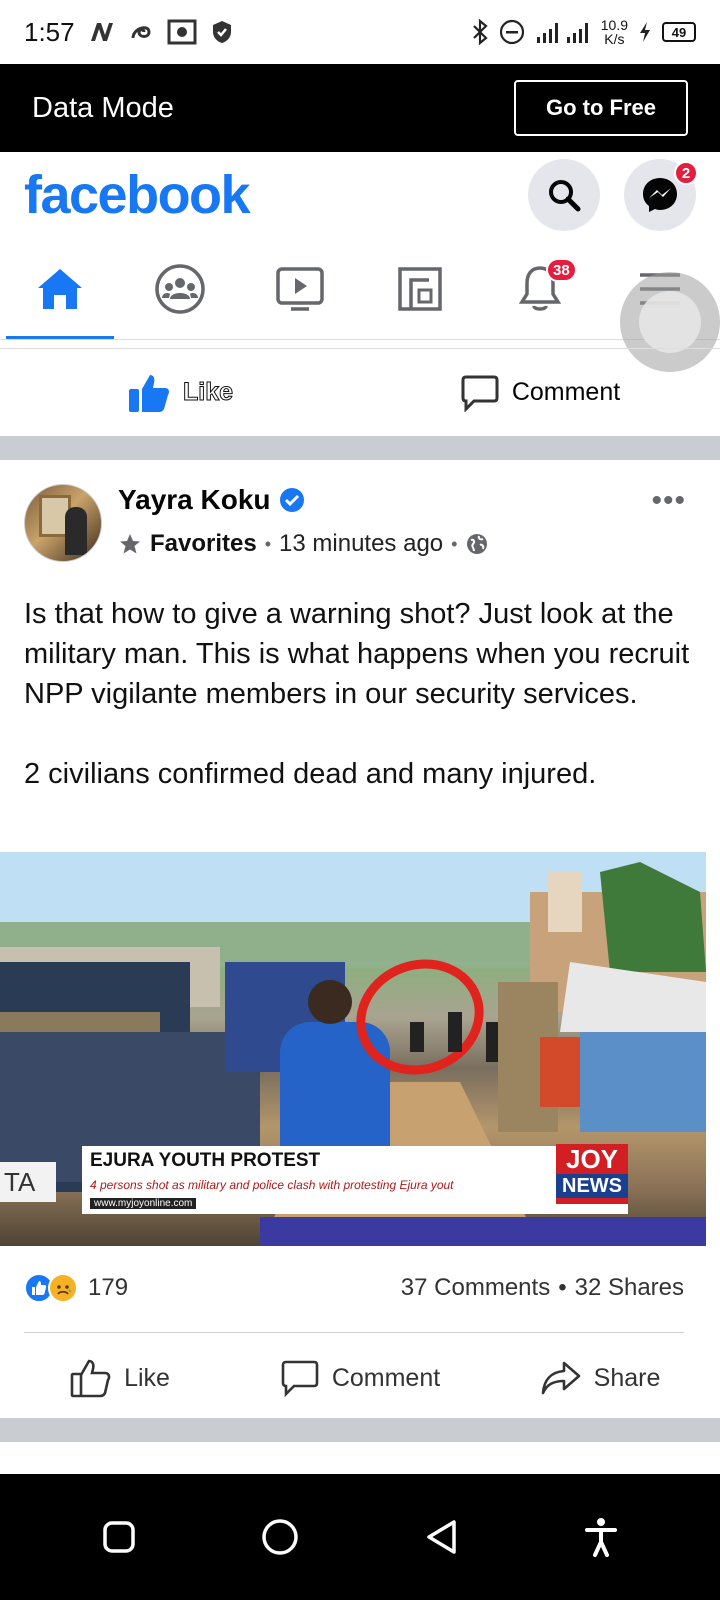 This screenshot has height=1600, width=720. I want to click on star-icon, so click(130, 544).